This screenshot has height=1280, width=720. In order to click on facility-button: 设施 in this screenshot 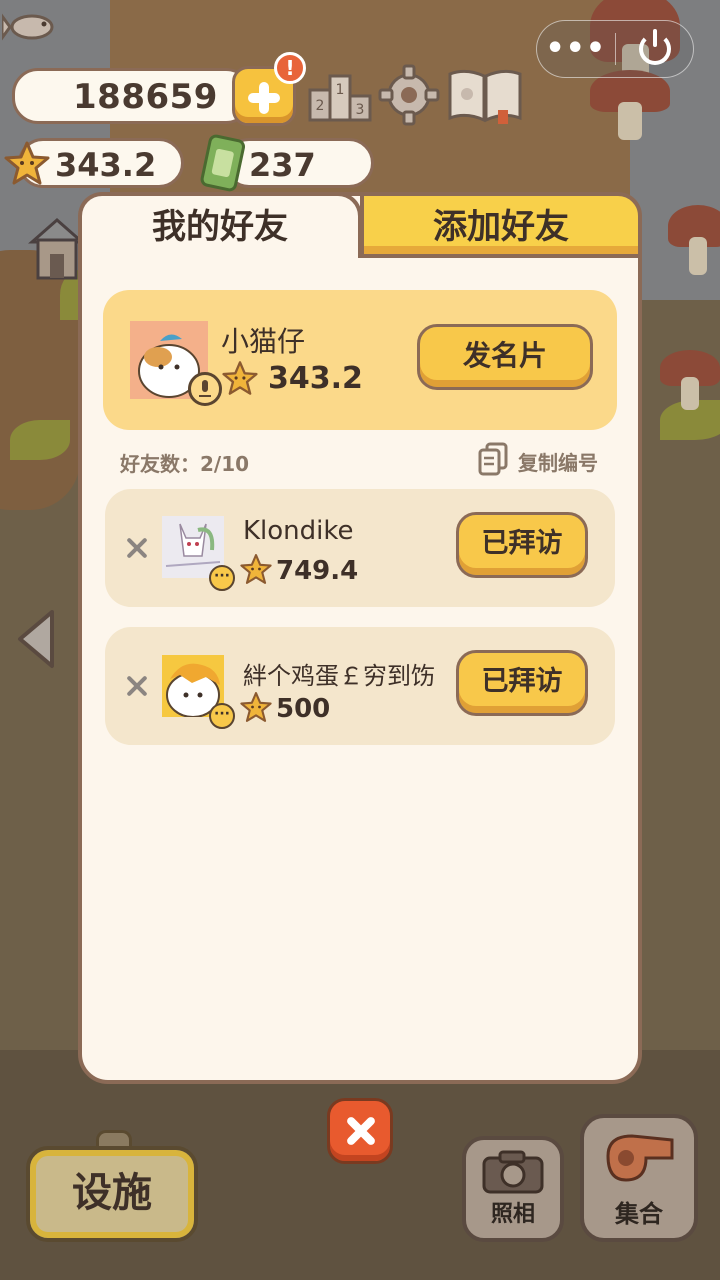, I will do `click(112, 1194)`.